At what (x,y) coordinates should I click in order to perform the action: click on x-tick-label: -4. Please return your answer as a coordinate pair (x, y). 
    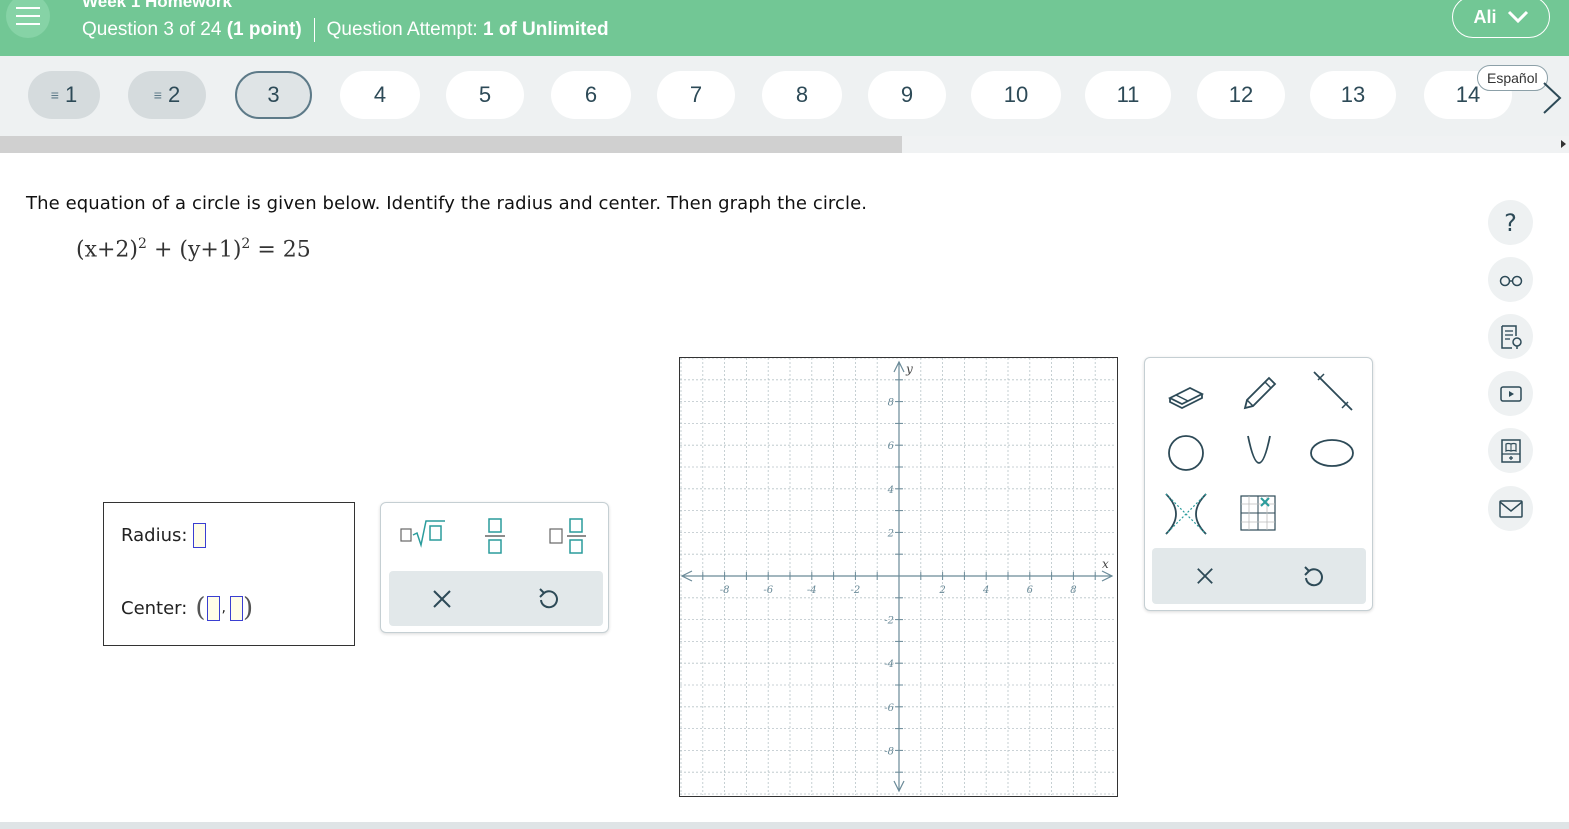
    Looking at the image, I should click on (812, 590).